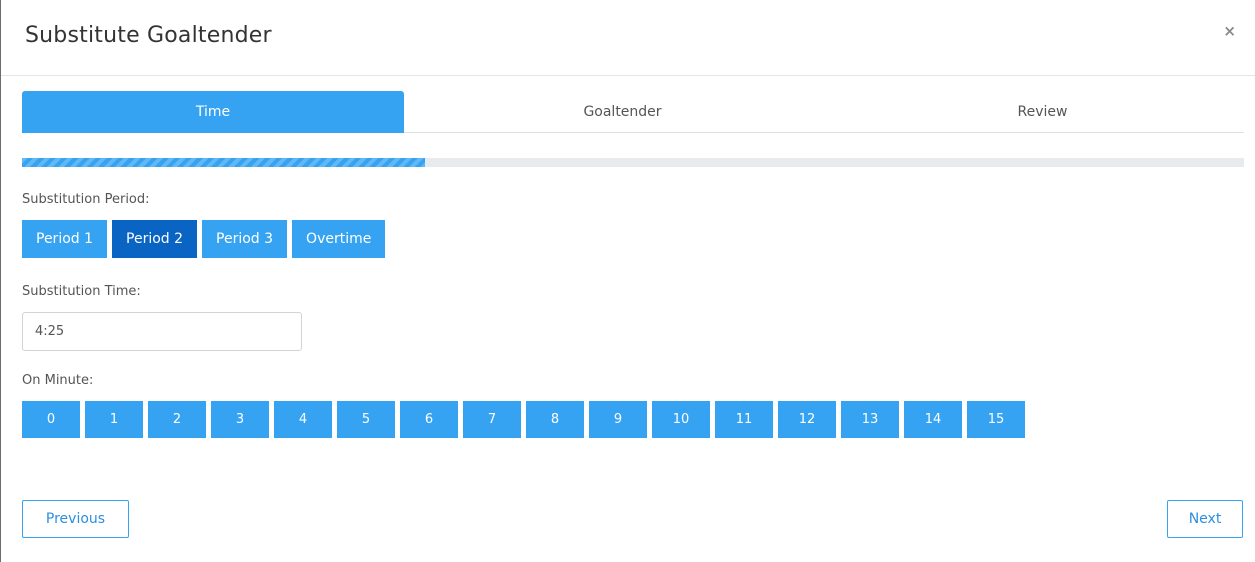  What do you see at coordinates (492, 419) in the screenshot?
I see `minute-button-7: 7` at bounding box center [492, 419].